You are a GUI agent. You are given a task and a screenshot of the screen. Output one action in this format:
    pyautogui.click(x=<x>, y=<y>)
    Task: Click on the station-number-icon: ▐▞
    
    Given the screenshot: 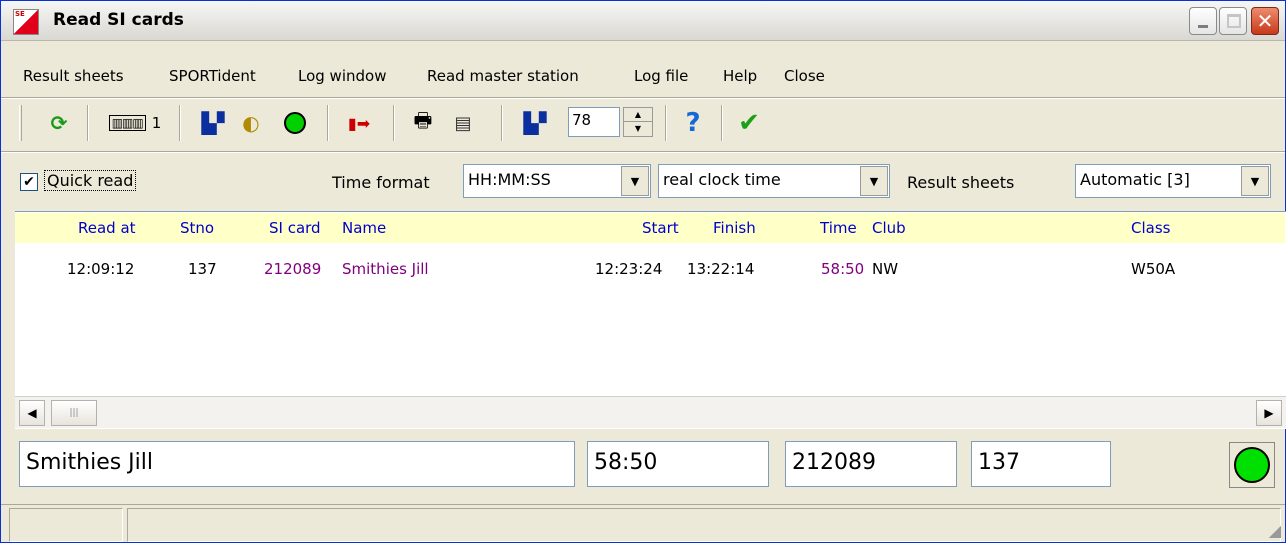 What is the action you would take?
    pyautogui.click(x=531, y=123)
    